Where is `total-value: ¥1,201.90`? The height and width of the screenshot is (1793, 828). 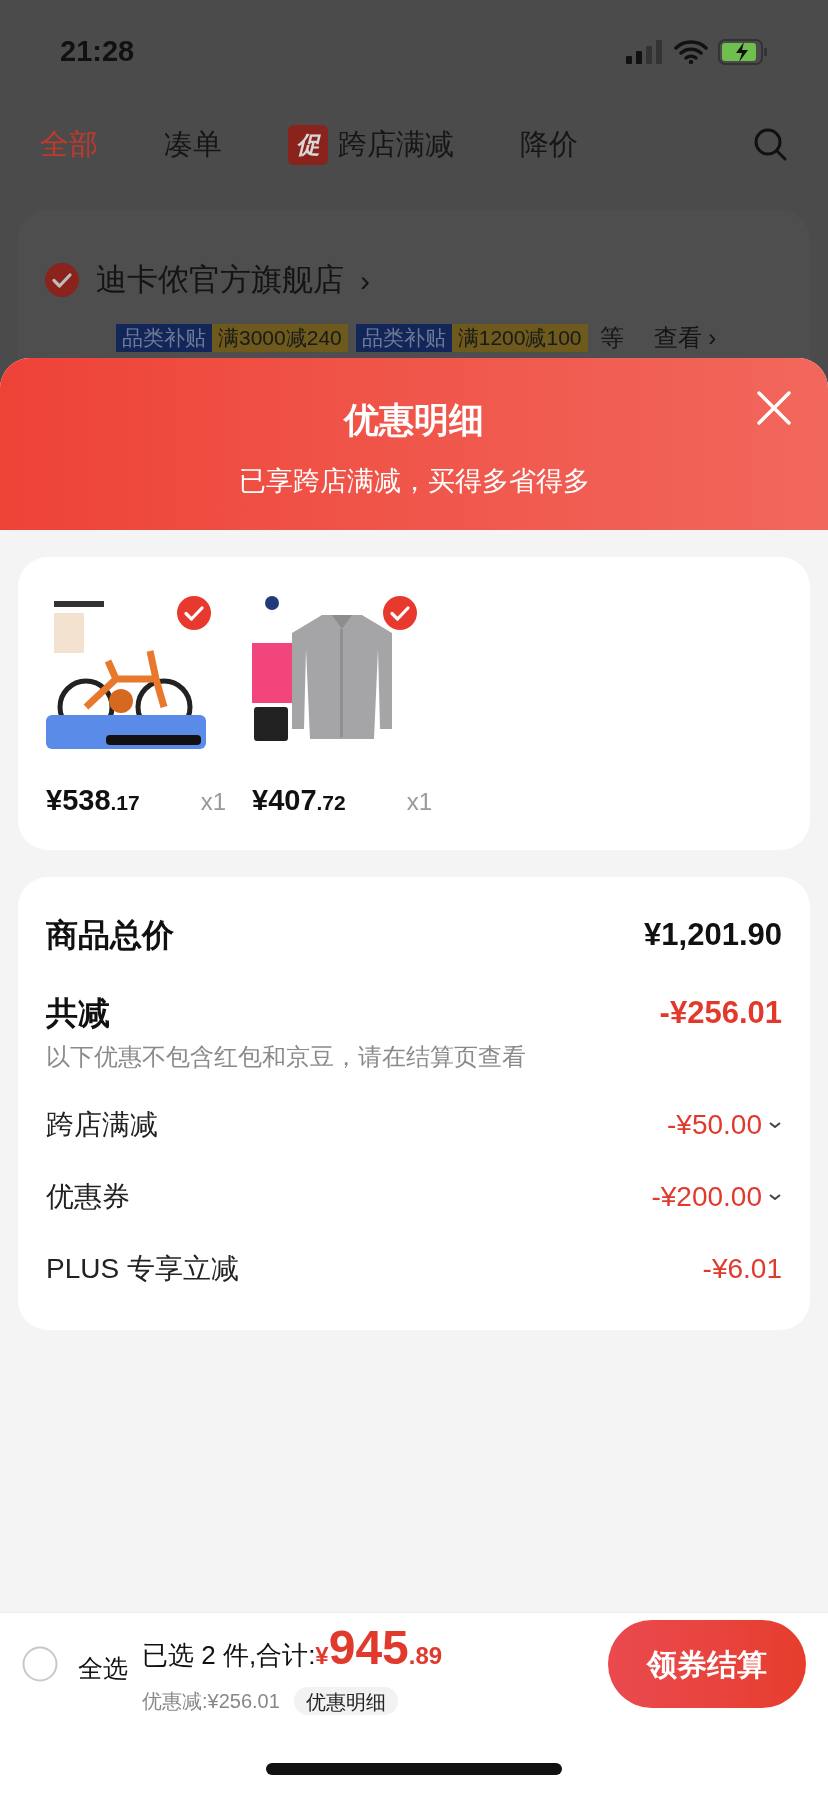 total-value: ¥1,201.90 is located at coordinates (713, 934).